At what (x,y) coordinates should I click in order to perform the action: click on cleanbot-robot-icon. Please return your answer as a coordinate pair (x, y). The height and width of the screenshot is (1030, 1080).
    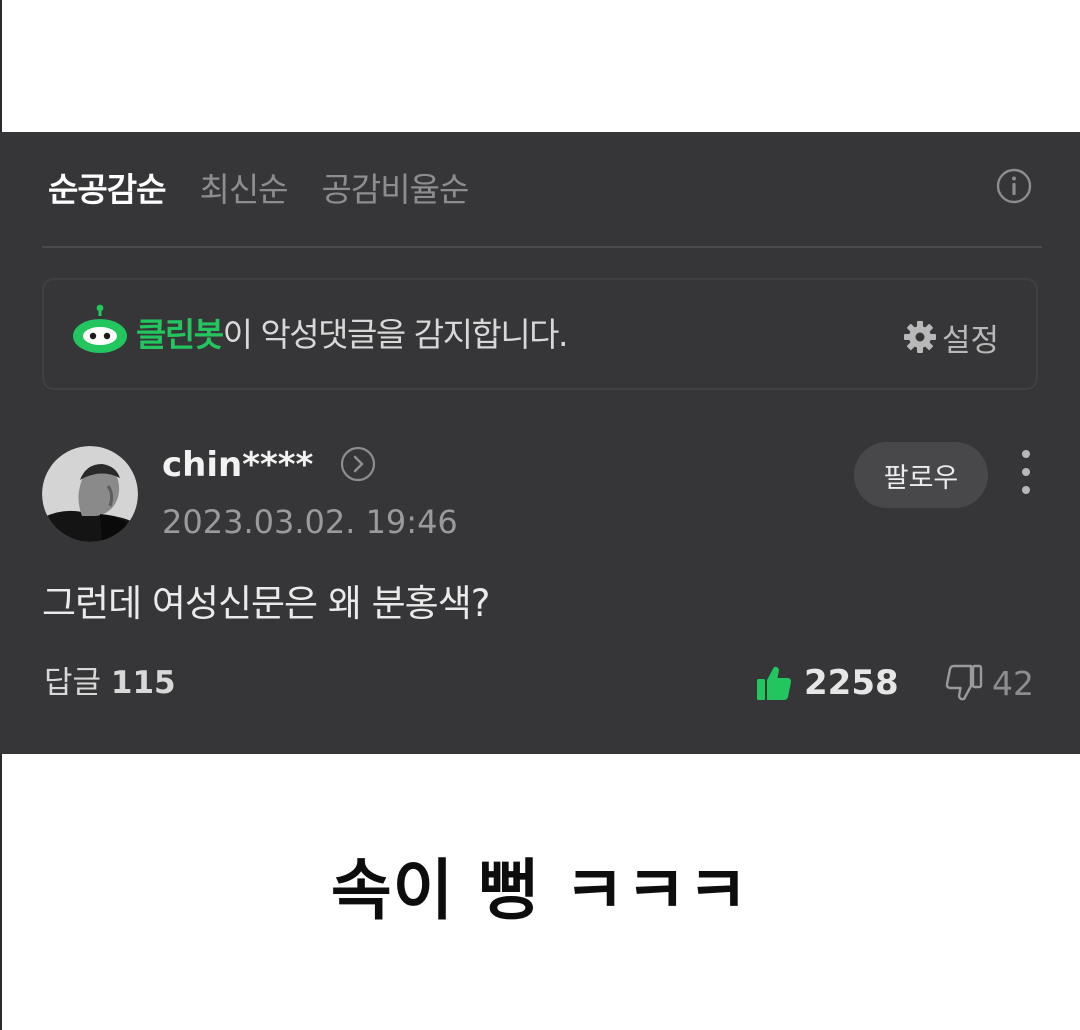
    Looking at the image, I should click on (100, 328).